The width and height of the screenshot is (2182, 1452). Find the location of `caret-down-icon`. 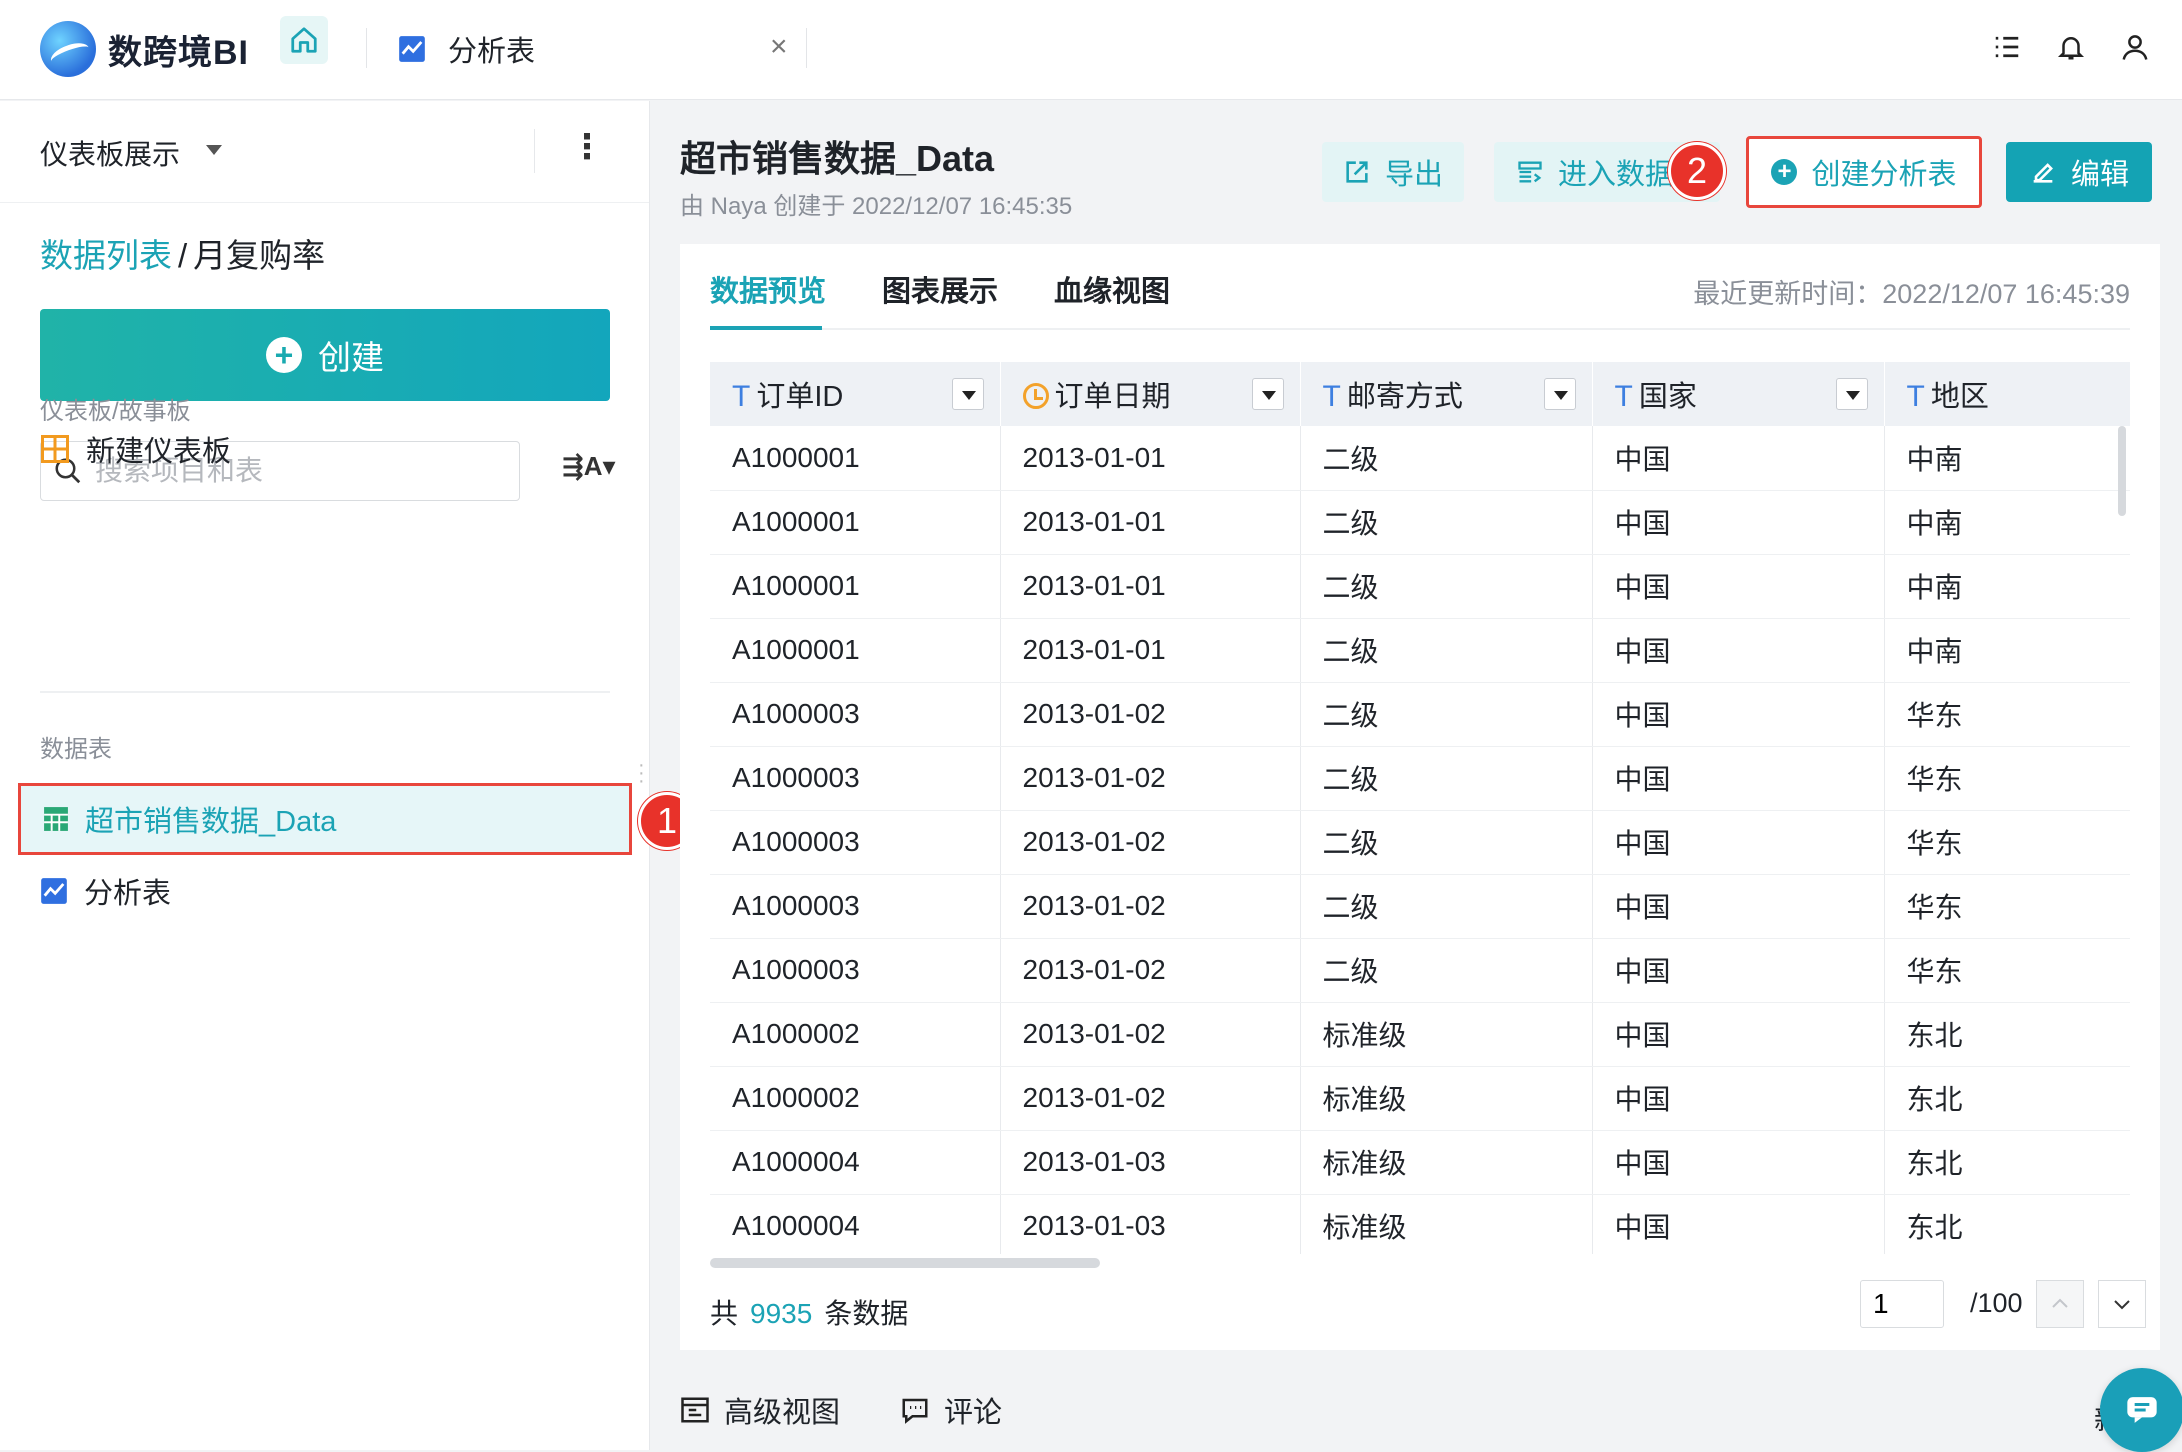

caret-down-icon is located at coordinates (214, 150).